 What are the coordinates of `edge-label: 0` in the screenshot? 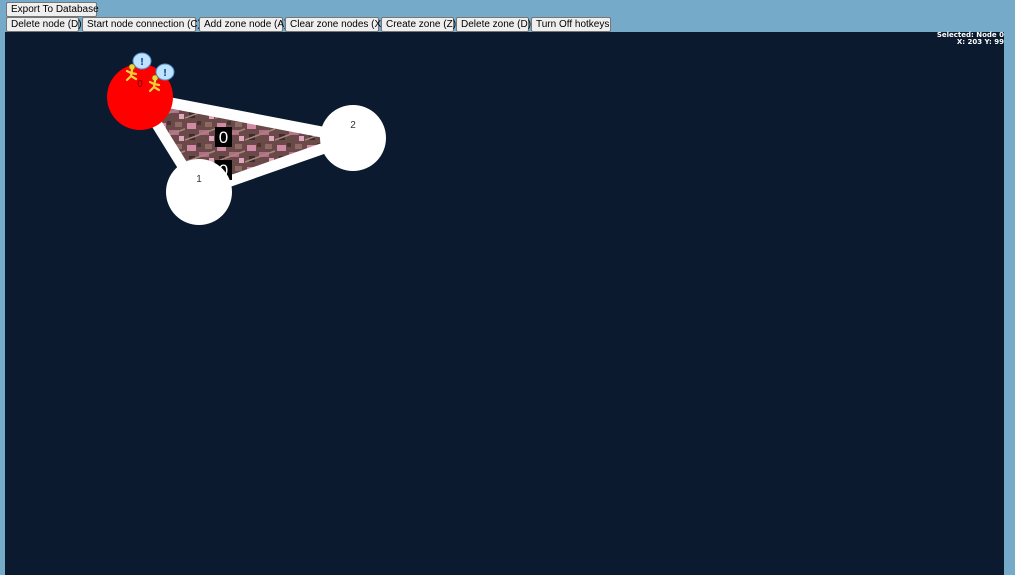 It's located at (223, 137).